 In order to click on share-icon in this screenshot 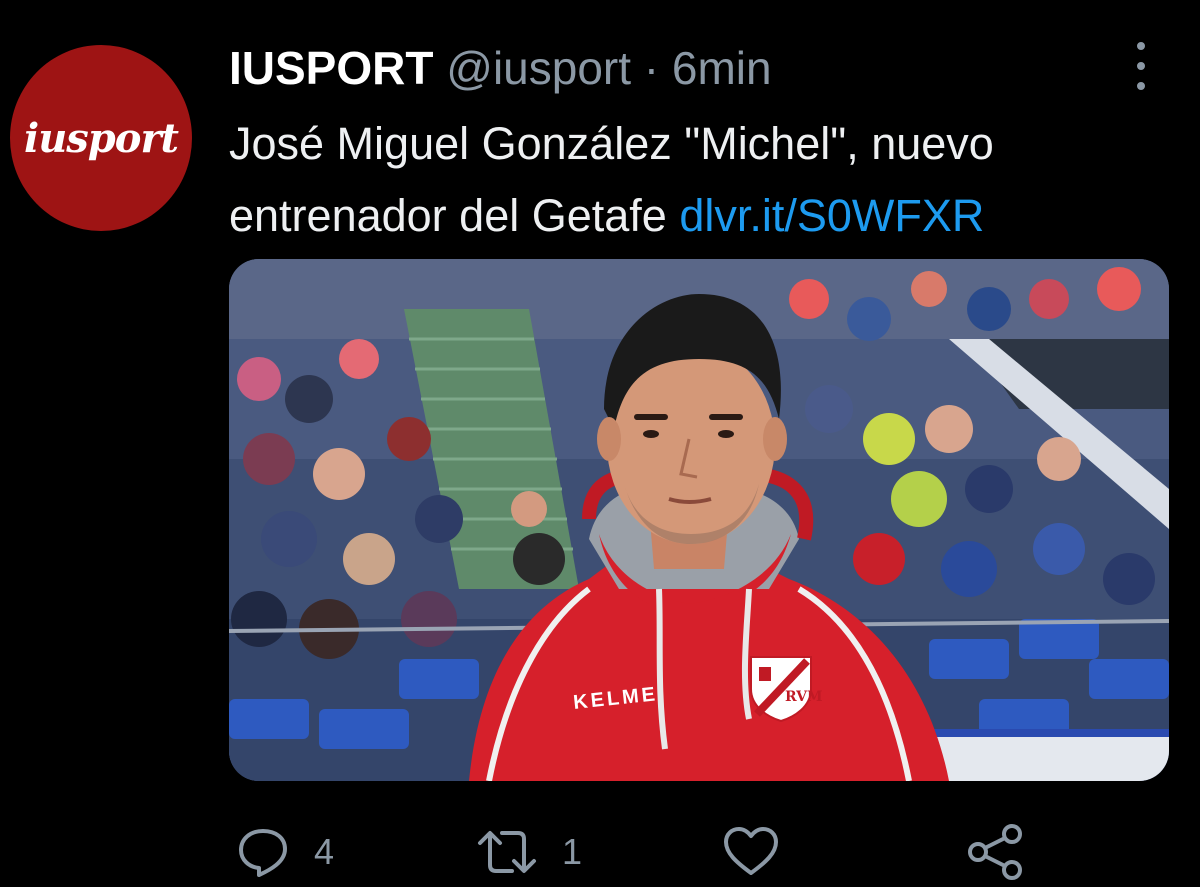, I will do `click(995, 852)`.